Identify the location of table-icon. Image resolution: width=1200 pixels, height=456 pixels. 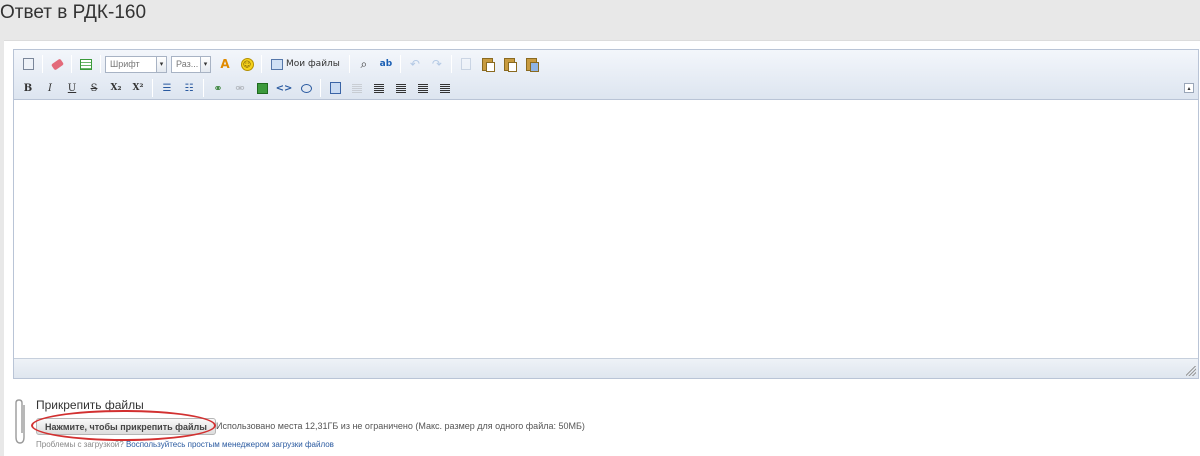
(86, 64).